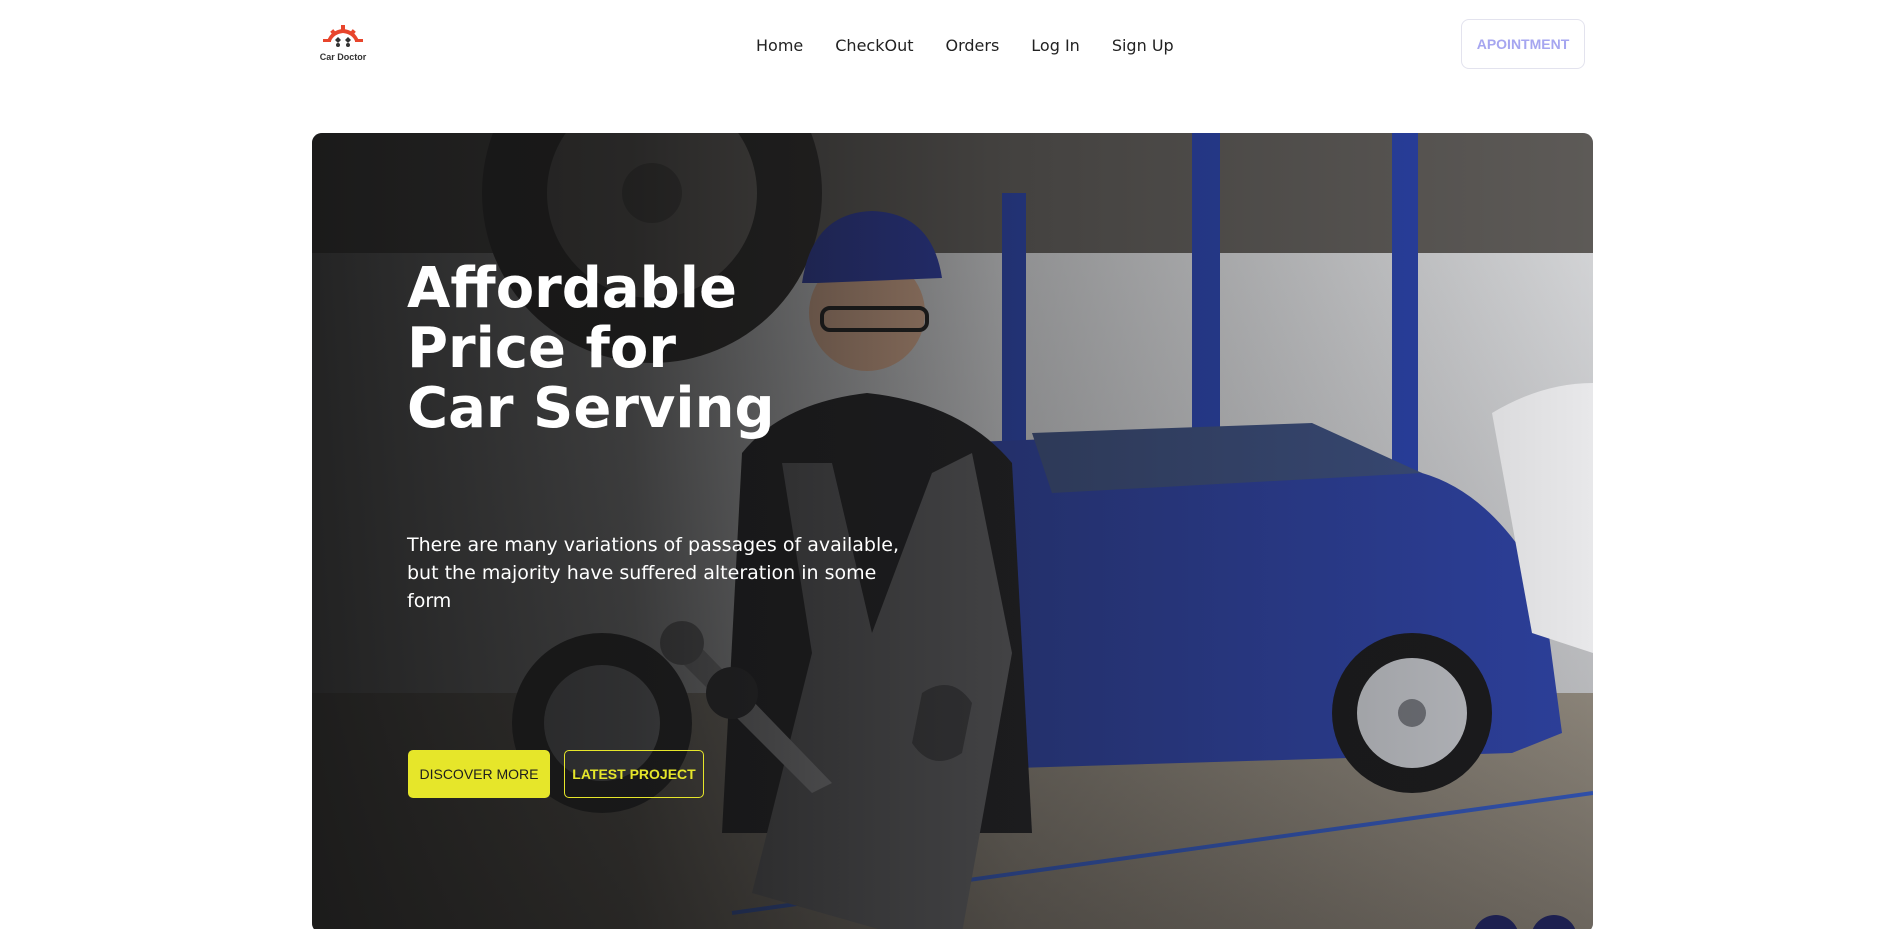 The image size is (1898, 929). I want to click on car-doctor-logo: Car Doctor, so click(343, 45).